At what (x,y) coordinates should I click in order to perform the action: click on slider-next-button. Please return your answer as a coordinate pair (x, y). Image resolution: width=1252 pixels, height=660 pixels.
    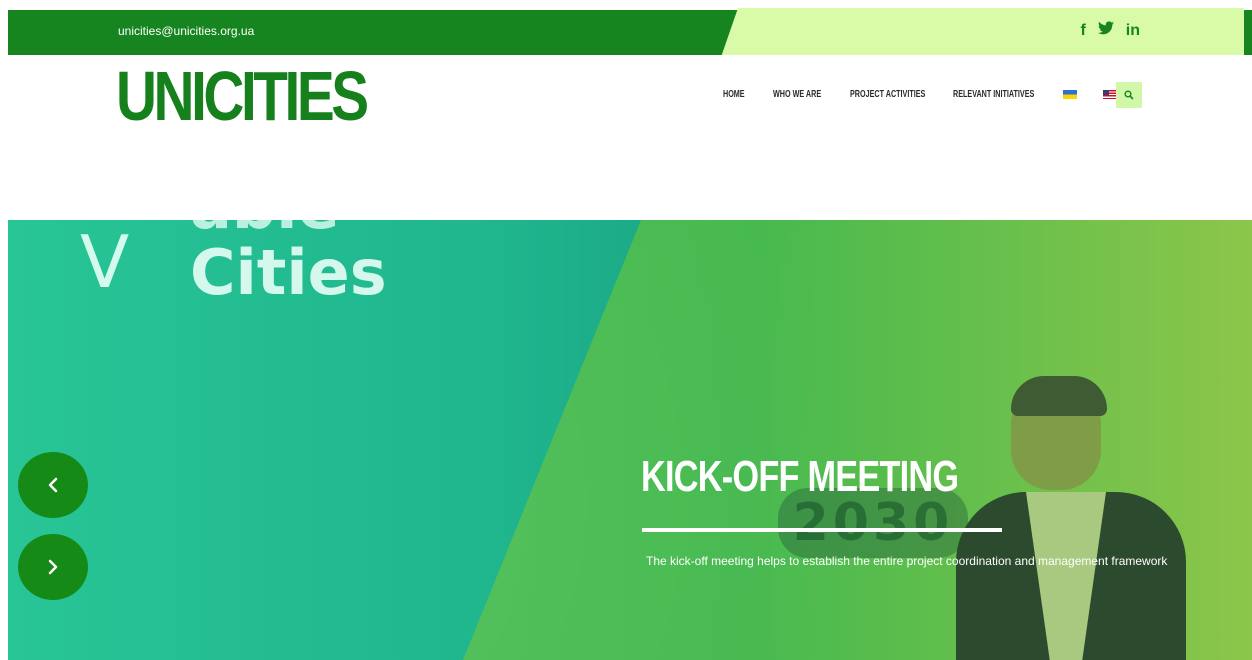
    Looking at the image, I should click on (53, 567).